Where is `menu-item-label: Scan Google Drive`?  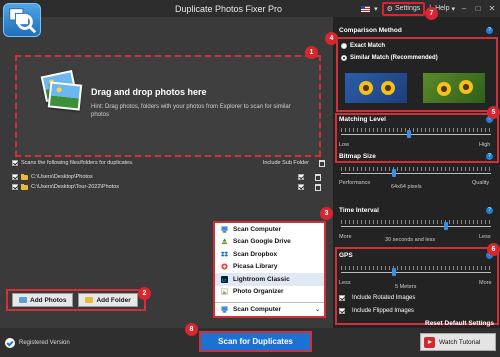 menu-item-label: Scan Google Drive is located at coordinates (262, 242).